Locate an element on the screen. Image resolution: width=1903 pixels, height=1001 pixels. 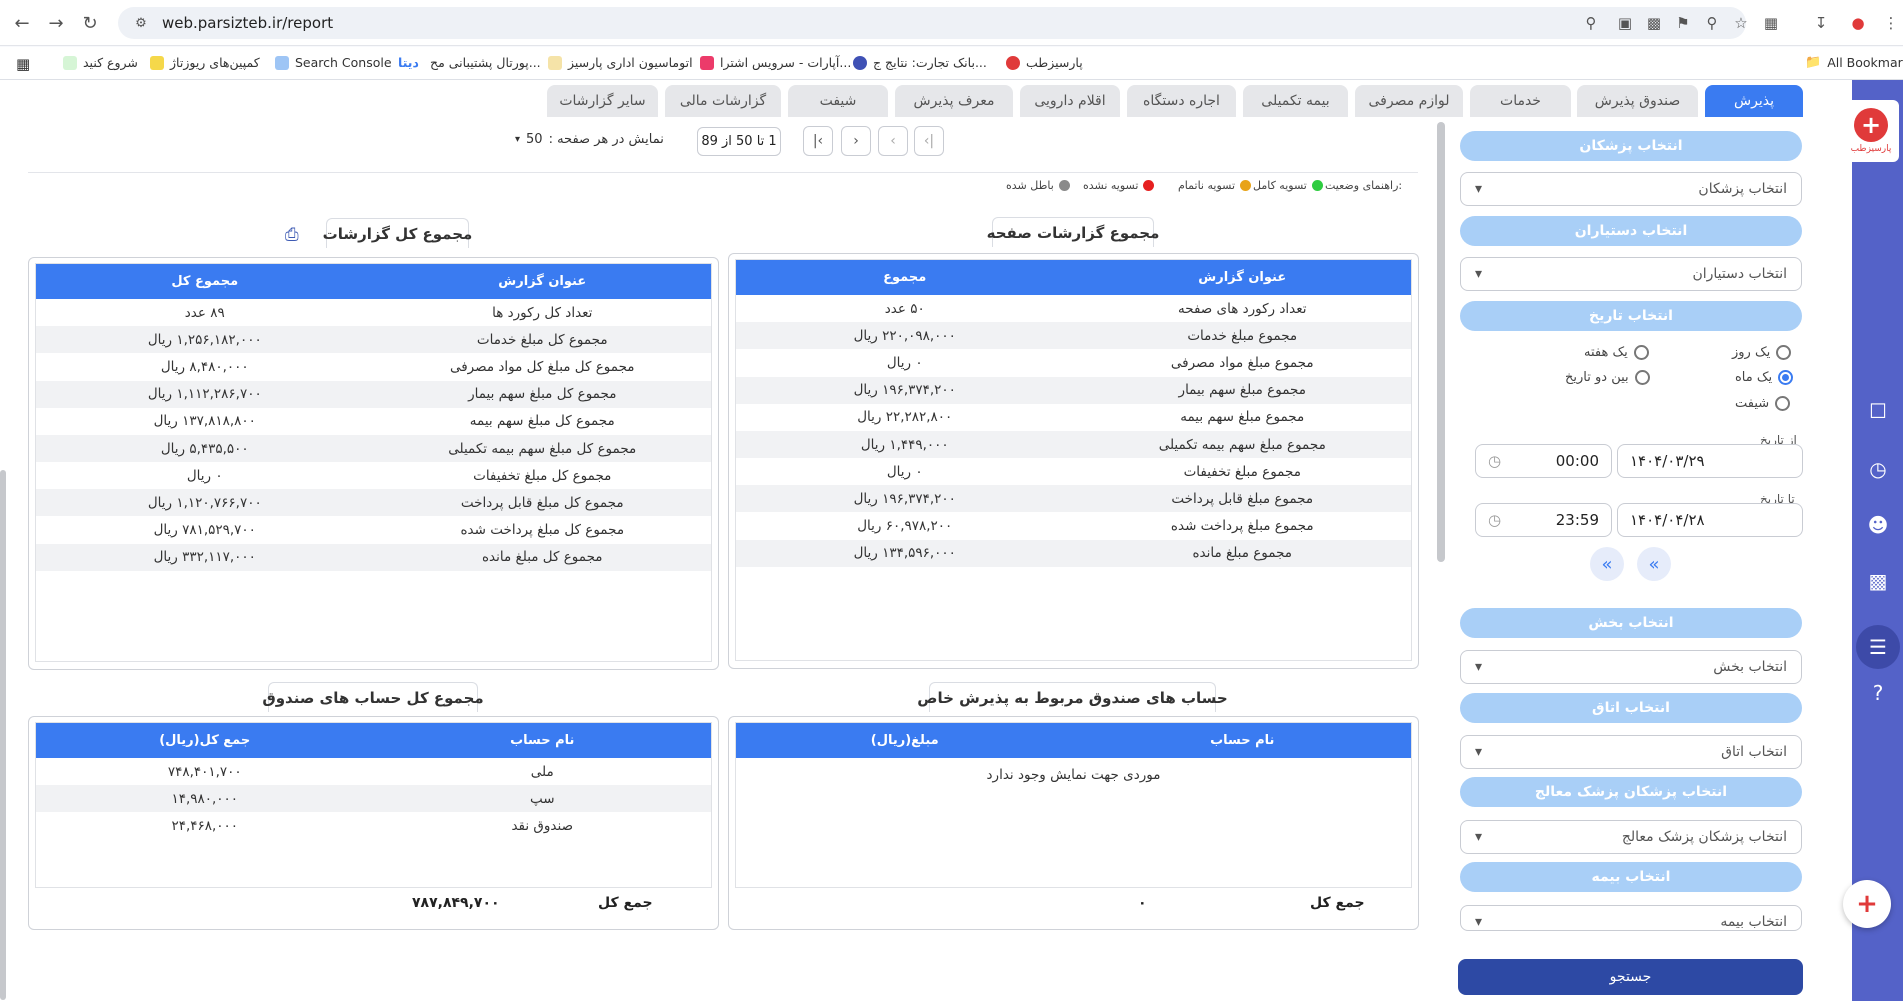
row-title: مجموع کل مبلغ مانده is located at coordinates (542, 557).